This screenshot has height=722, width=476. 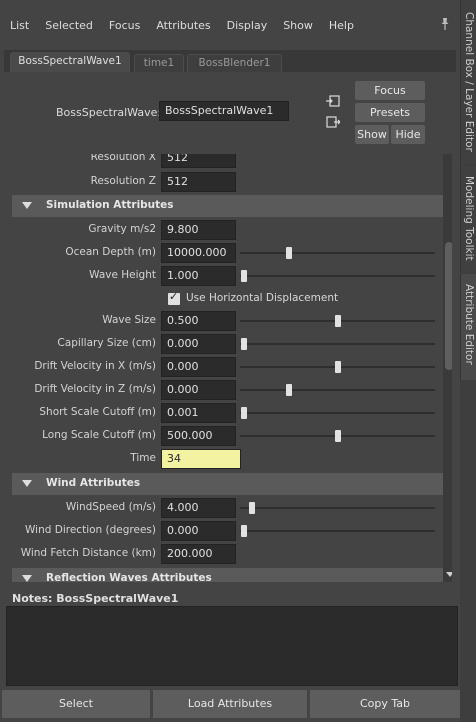 I want to click on attr-label: Ocean Depth (m), so click(x=110, y=252).